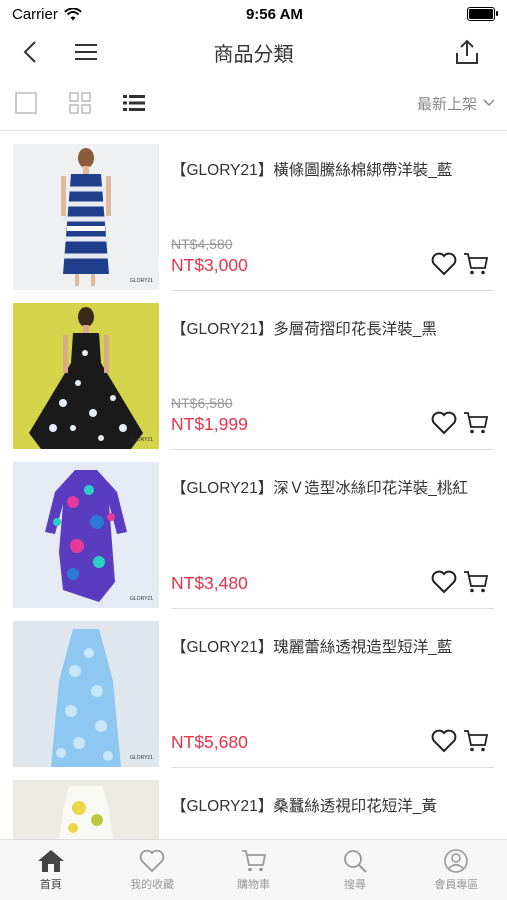  I want to click on grid-view-button, so click(80, 103).